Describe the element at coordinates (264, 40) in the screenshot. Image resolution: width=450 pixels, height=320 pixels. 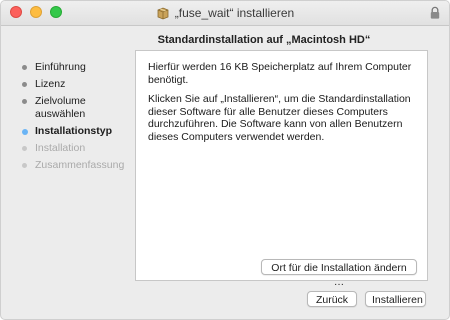
I see `installation-type-heading: Standardinstallation auf „Macintosh HD“` at that location.